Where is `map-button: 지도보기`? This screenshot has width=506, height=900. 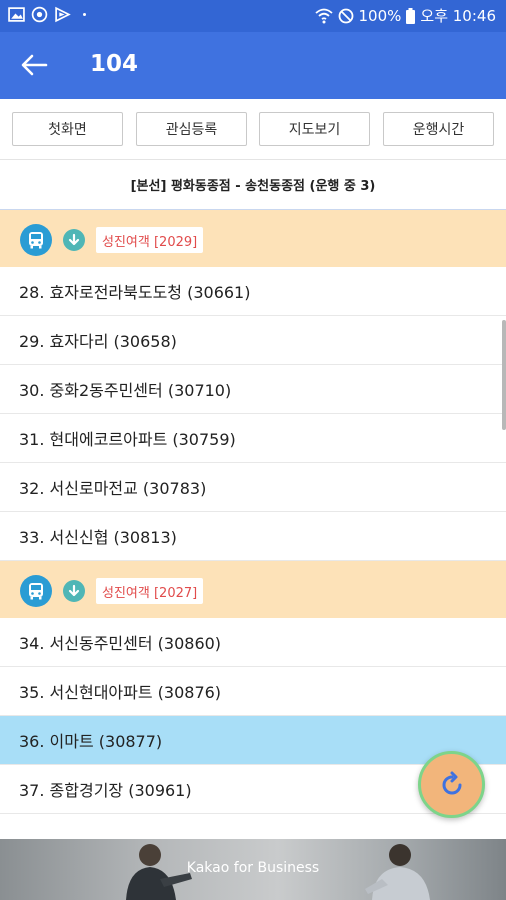
map-button: 지도보기 is located at coordinates (314, 129).